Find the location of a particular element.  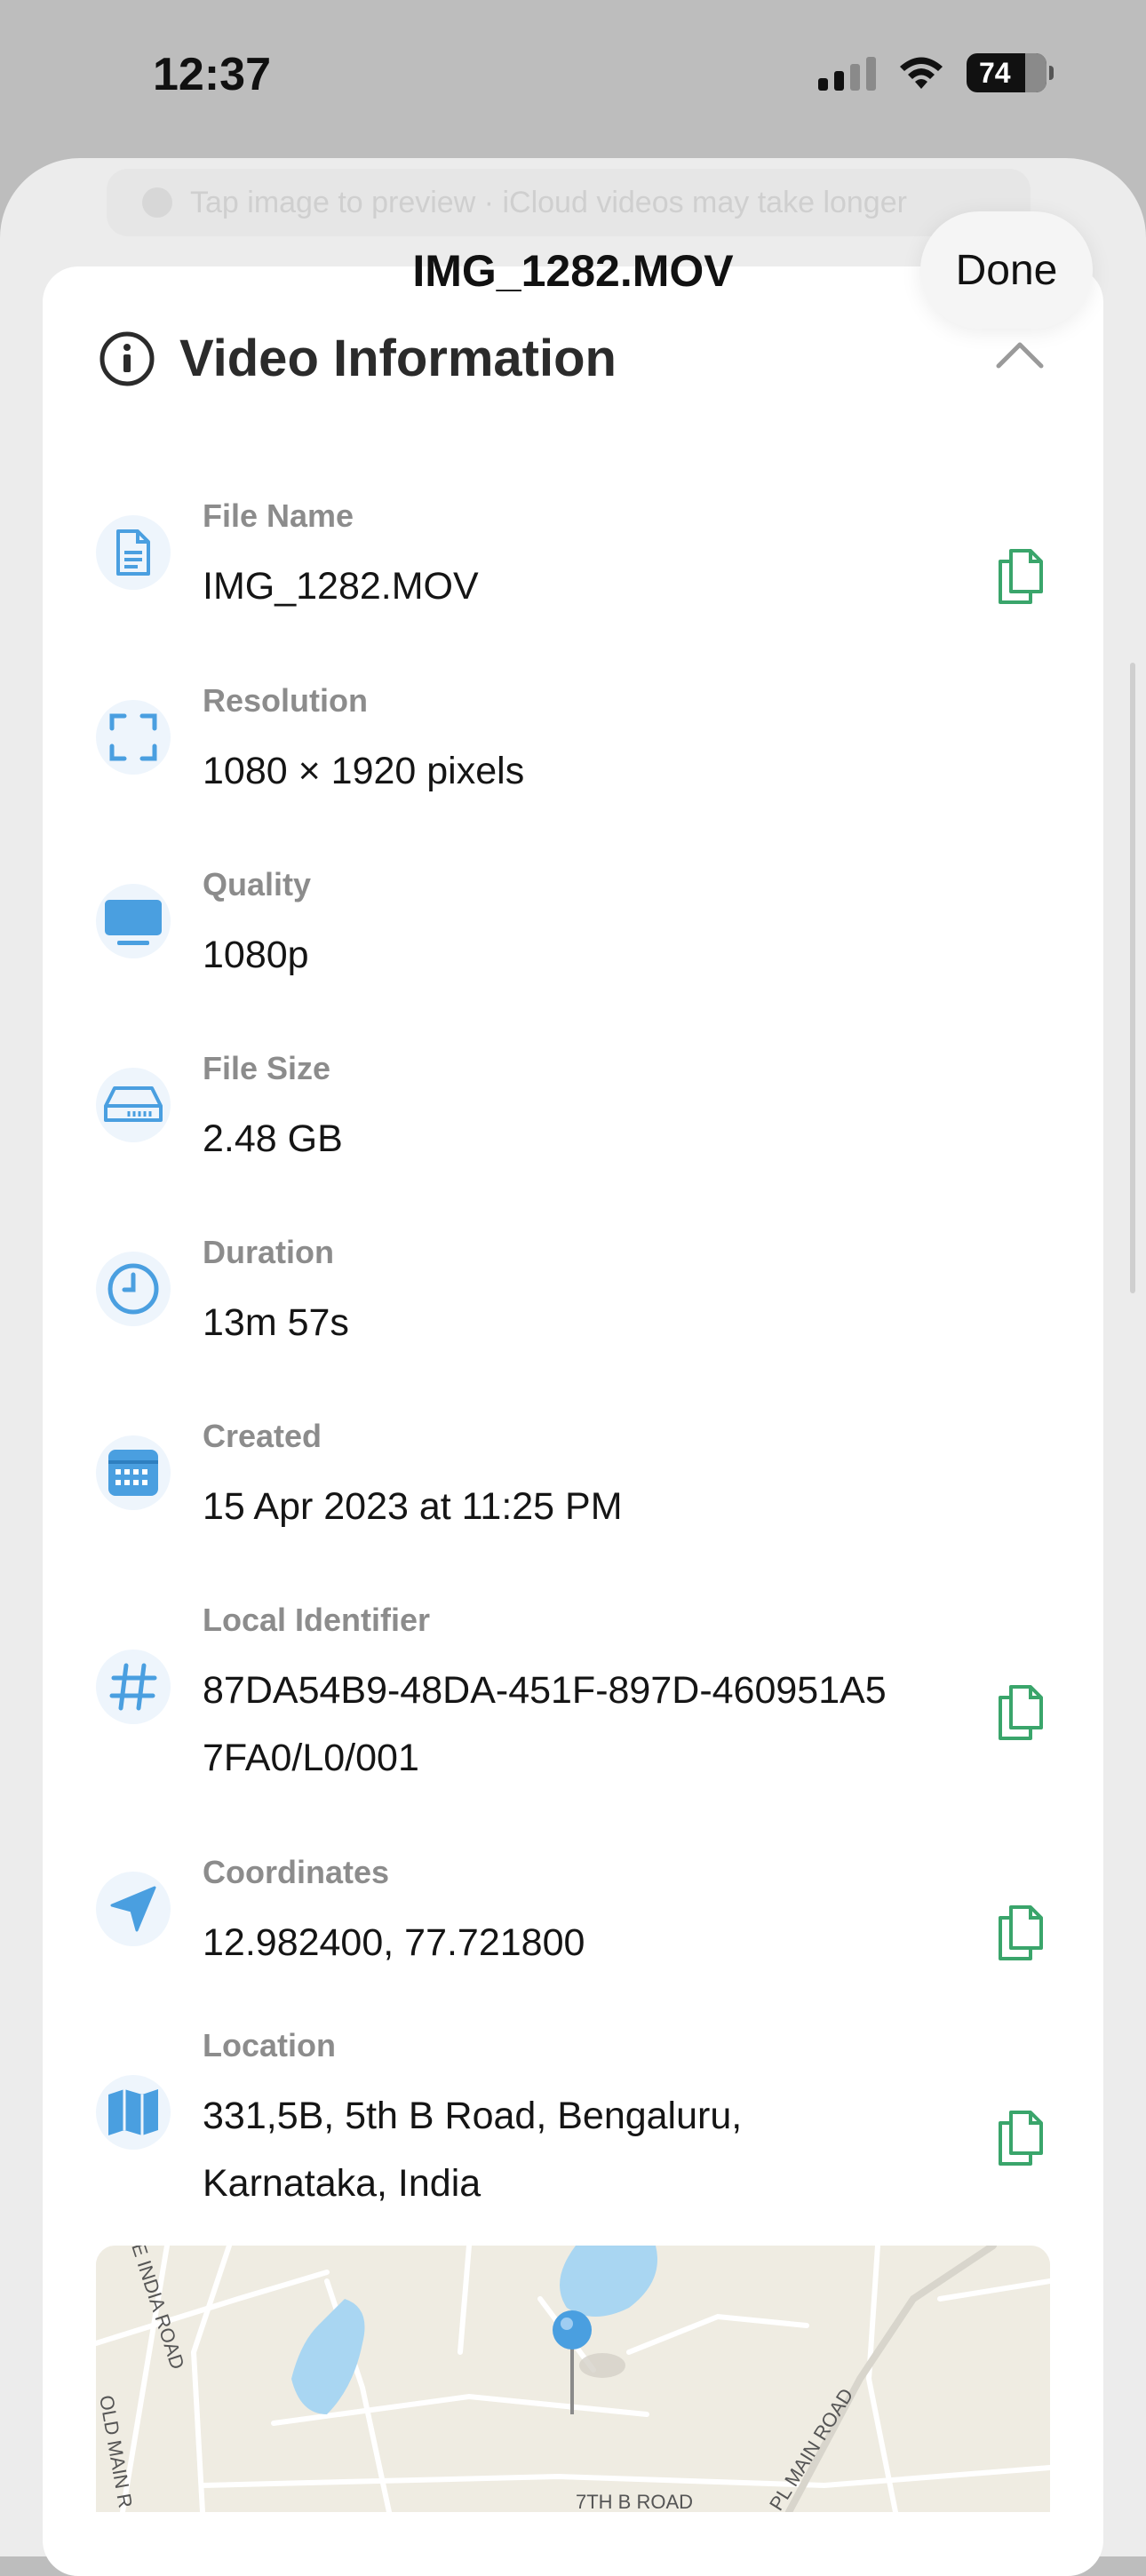

field-label: File Name is located at coordinates (278, 515).